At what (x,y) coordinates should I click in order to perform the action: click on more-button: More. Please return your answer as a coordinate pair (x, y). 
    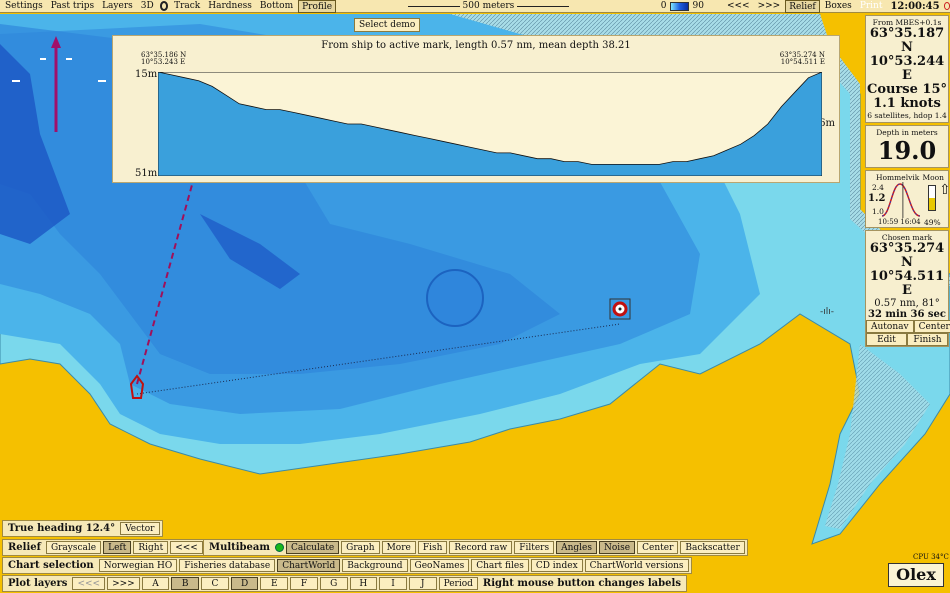
    Looking at the image, I should click on (398, 547).